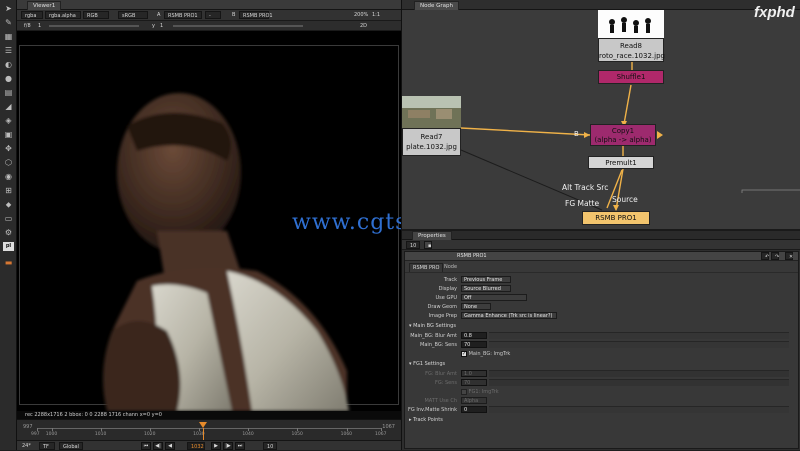 The width and height of the screenshot is (800, 451). I want to click on track-points-section: ▸ Track Points, so click(426, 420).